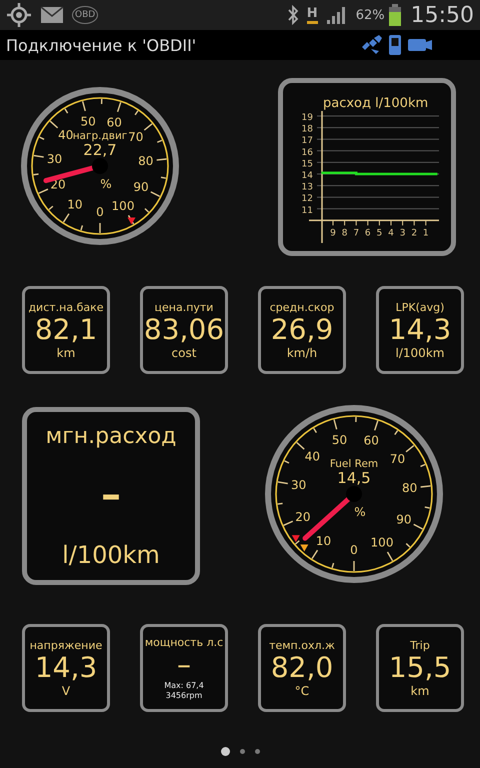 The image size is (480, 768). What do you see at coordinates (100, 136) in the screenshot?
I see `gauge-label: нагр.двиг` at bounding box center [100, 136].